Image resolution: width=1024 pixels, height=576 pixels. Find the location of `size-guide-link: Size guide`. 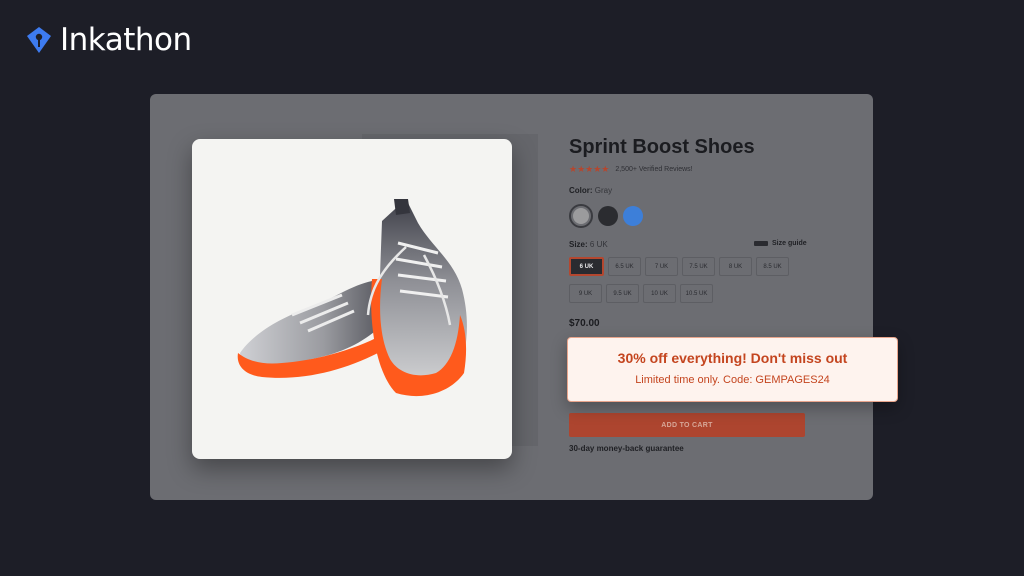

size-guide-link: Size guide is located at coordinates (780, 243).